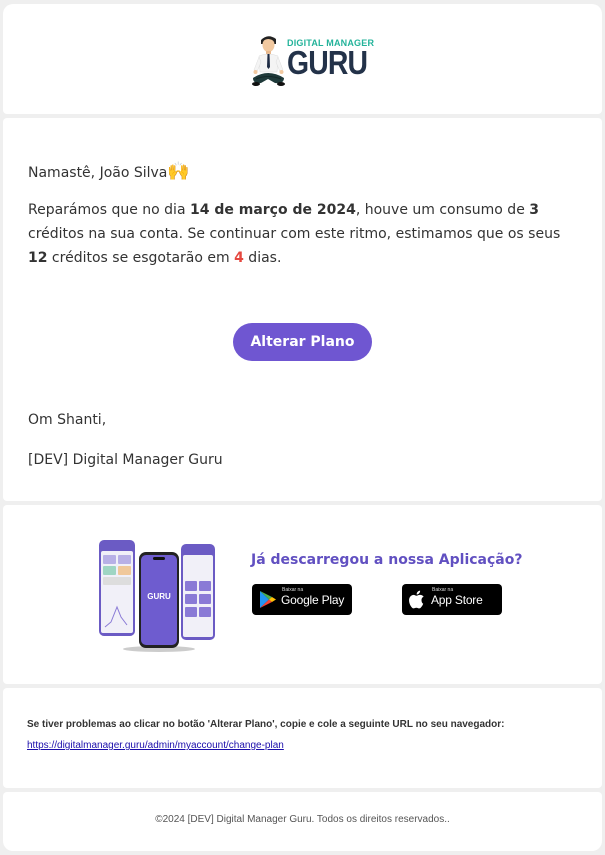 The image size is (605, 855). Describe the element at coordinates (313, 600) in the screenshot. I see `google-play-text: Google Play` at that location.